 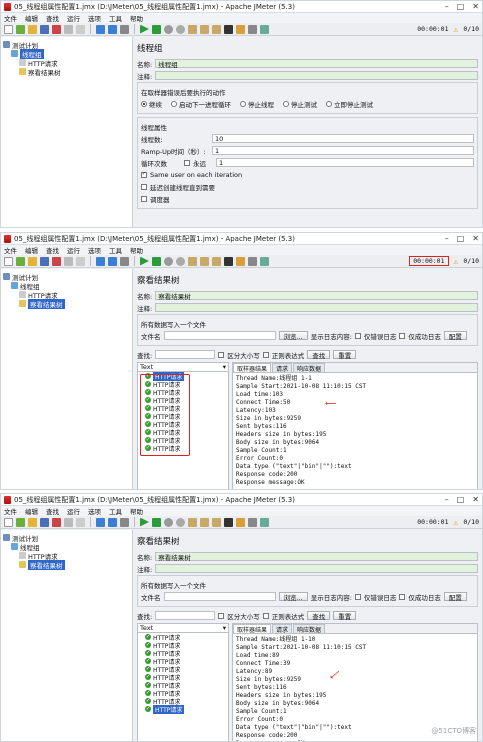 What do you see at coordinates (151, 104) in the screenshot?
I see `radio-continue: 继续` at bounding box center [151, 104].